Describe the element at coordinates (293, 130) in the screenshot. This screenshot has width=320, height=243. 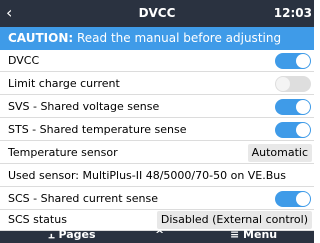
I see `sts-toggle` at that location.